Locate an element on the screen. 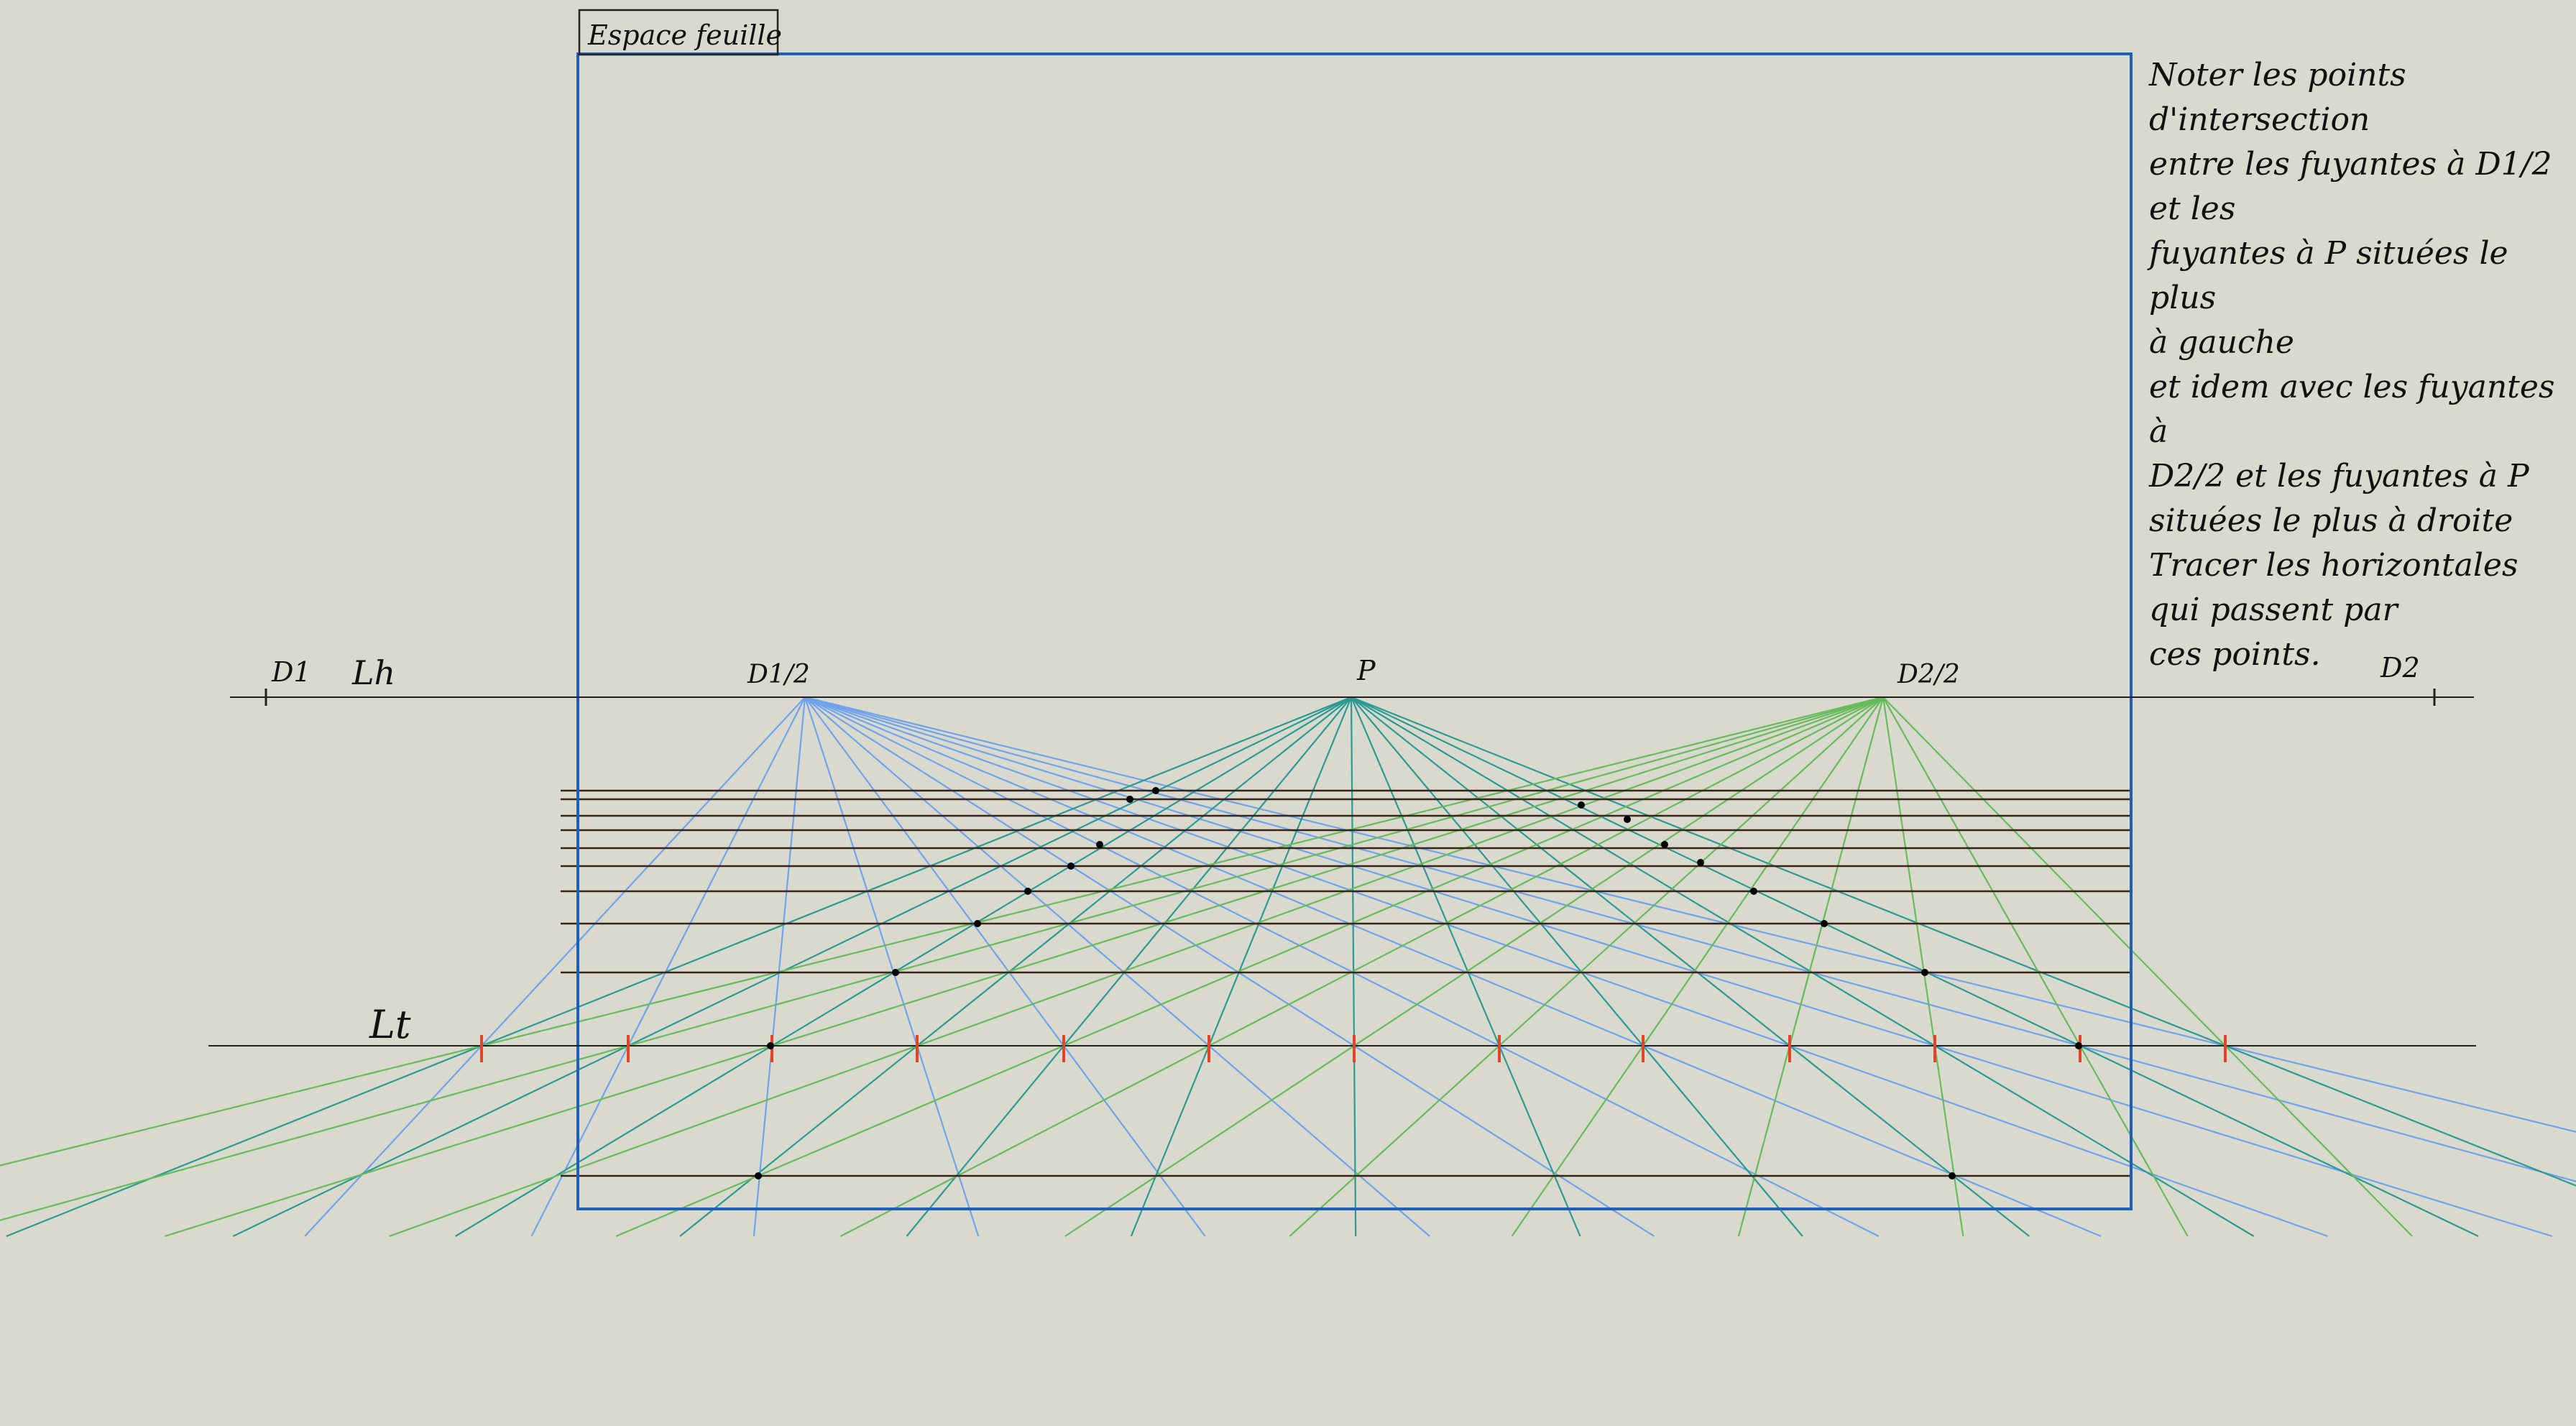  ground-line-ticks is located at coordinates (1353, 1048).